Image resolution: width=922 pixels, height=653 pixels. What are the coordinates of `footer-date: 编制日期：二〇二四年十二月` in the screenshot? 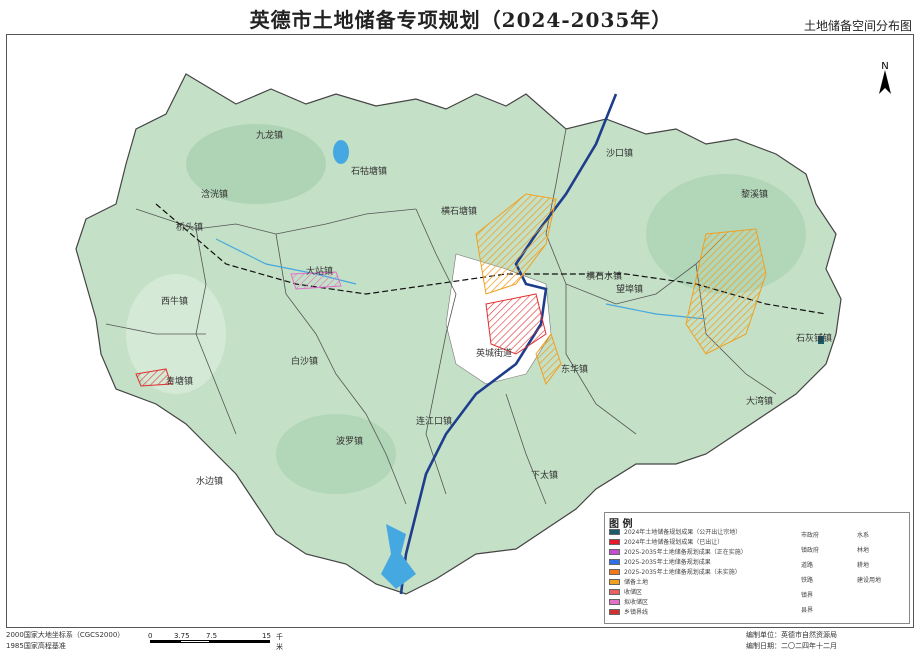 It's located at (791, 646).